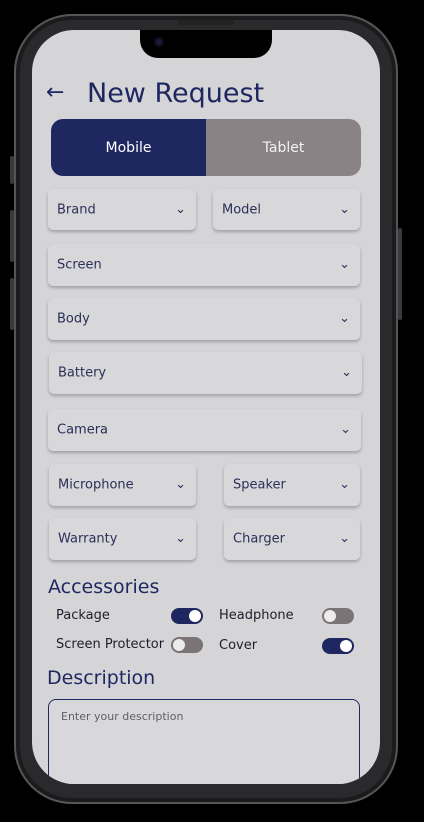 The image size is (424, 822). Describe the element at coordinates (83, 430) in the screenshot. I see `camera-label: Camera` at that location.